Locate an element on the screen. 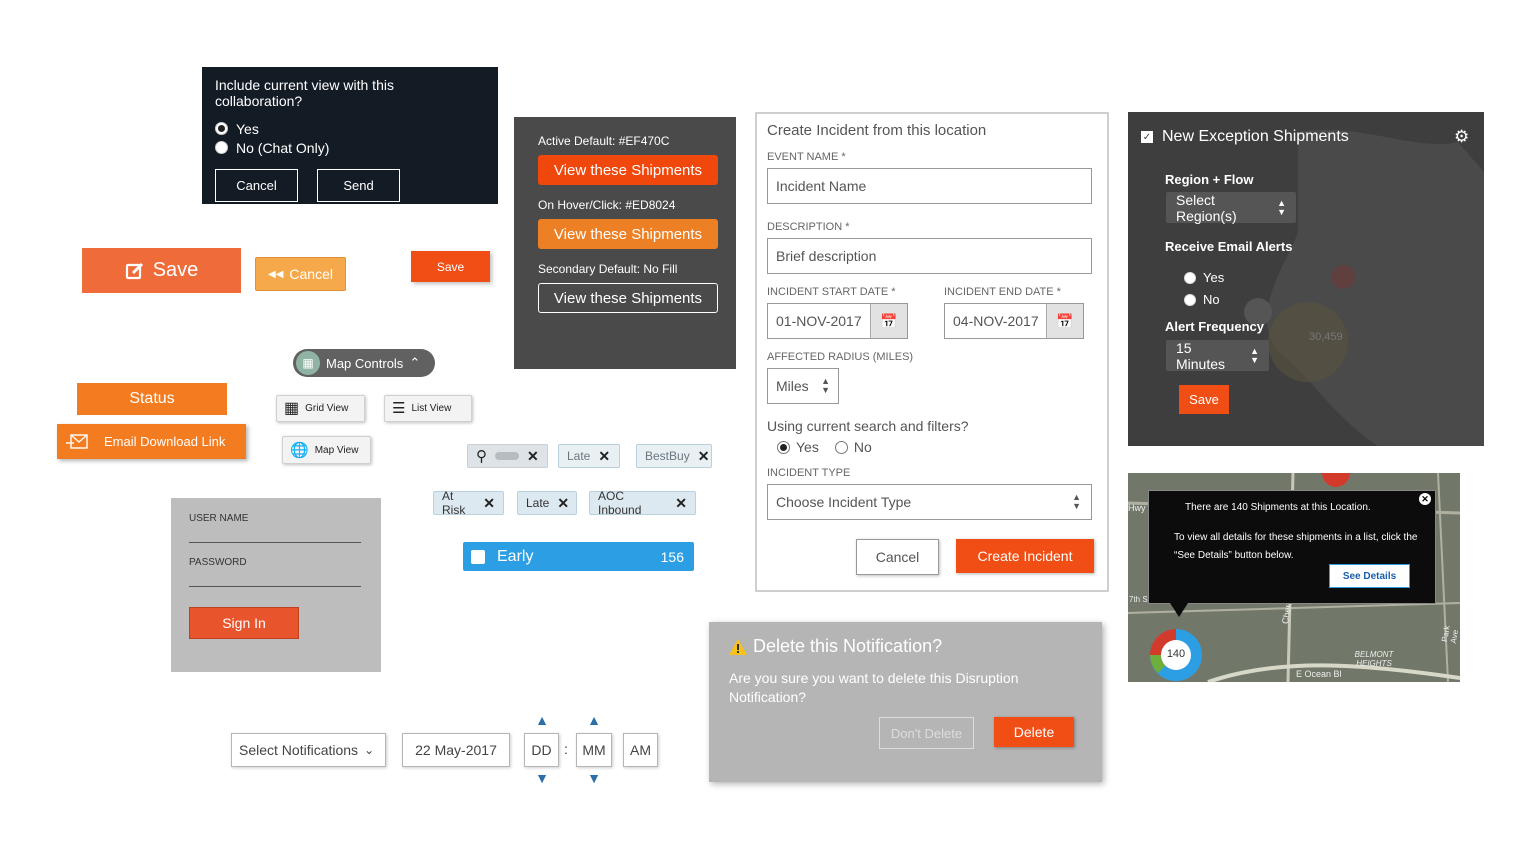 The height and width of the screenshot is (857, 1539). email-download-label: Email Download Link is located at coordinates (165, 441).